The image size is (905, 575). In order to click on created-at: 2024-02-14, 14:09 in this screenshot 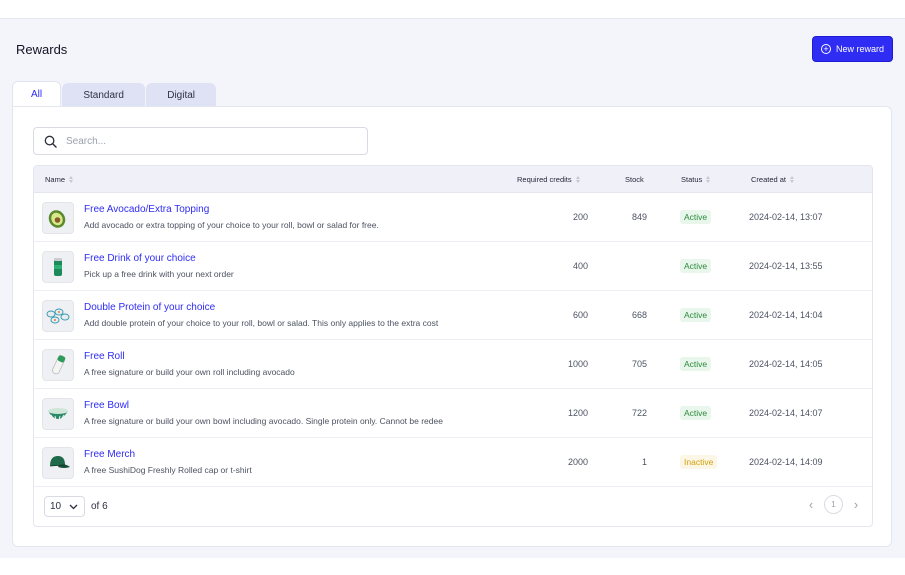, I will do `click(786, 462)`.